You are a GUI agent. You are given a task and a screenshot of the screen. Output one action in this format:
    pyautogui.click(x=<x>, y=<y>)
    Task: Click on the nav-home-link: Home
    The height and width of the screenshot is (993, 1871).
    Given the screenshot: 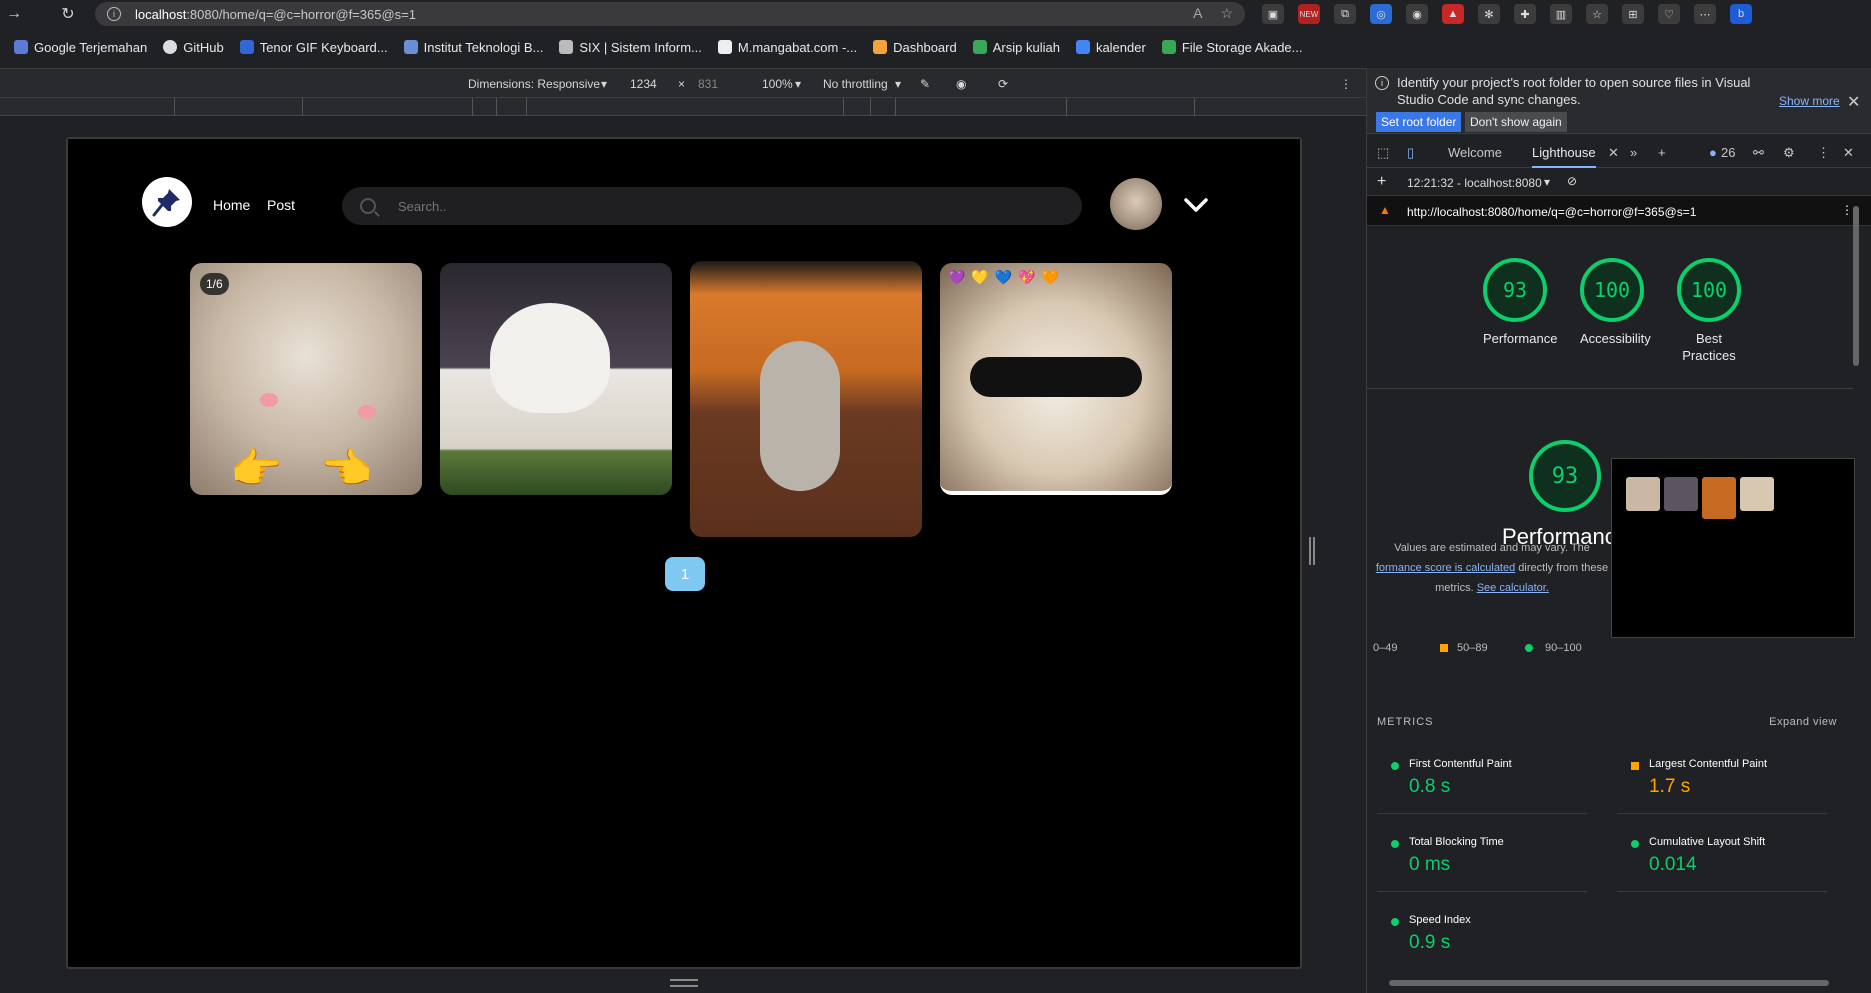 What is the action you would take?
    pyautogui.click(x=231, y=205)
    